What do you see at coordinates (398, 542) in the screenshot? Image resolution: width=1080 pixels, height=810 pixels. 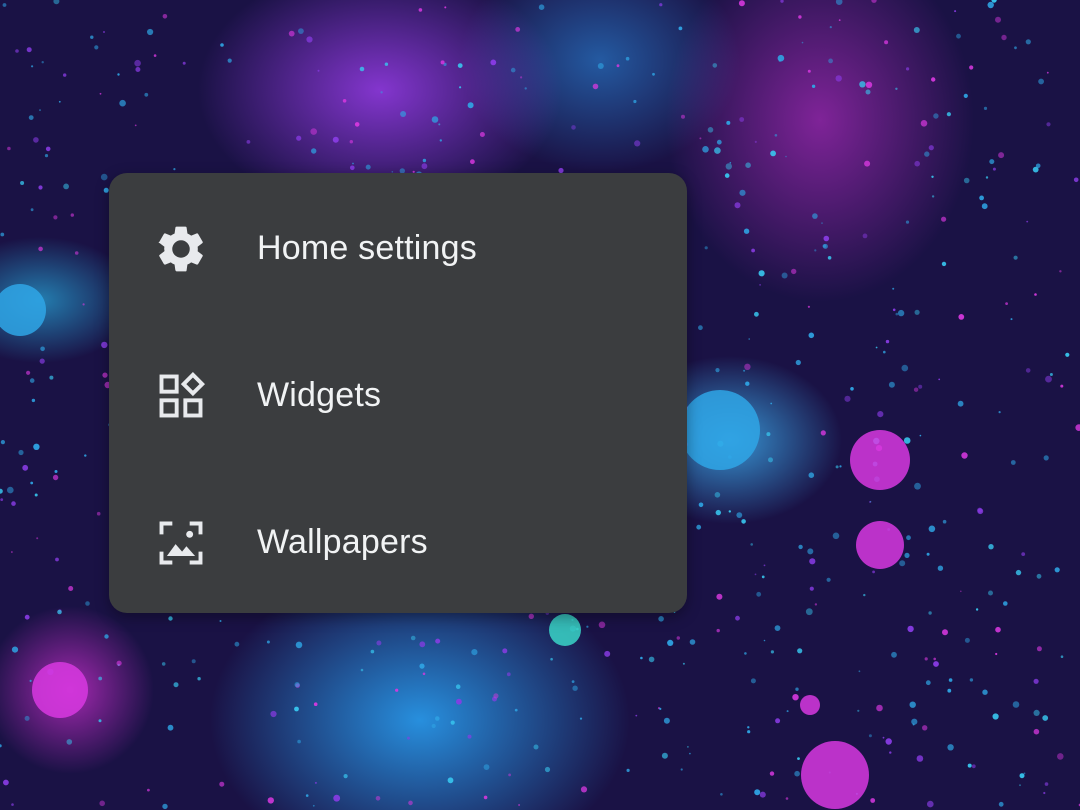 I see `menu-item-wallpapers: Wallpapers` at bounding box center [398, 542].